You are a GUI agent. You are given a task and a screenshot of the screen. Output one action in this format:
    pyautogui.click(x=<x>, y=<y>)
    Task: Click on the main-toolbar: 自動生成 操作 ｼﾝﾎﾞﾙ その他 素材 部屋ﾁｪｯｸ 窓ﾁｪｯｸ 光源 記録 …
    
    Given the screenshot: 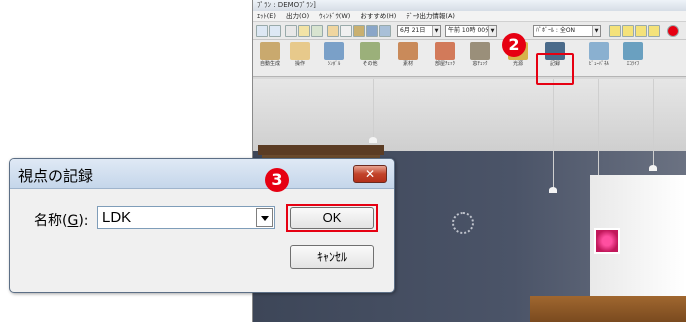 What is the action you would take?
    pyautogui.click(x=469, y=58)
    